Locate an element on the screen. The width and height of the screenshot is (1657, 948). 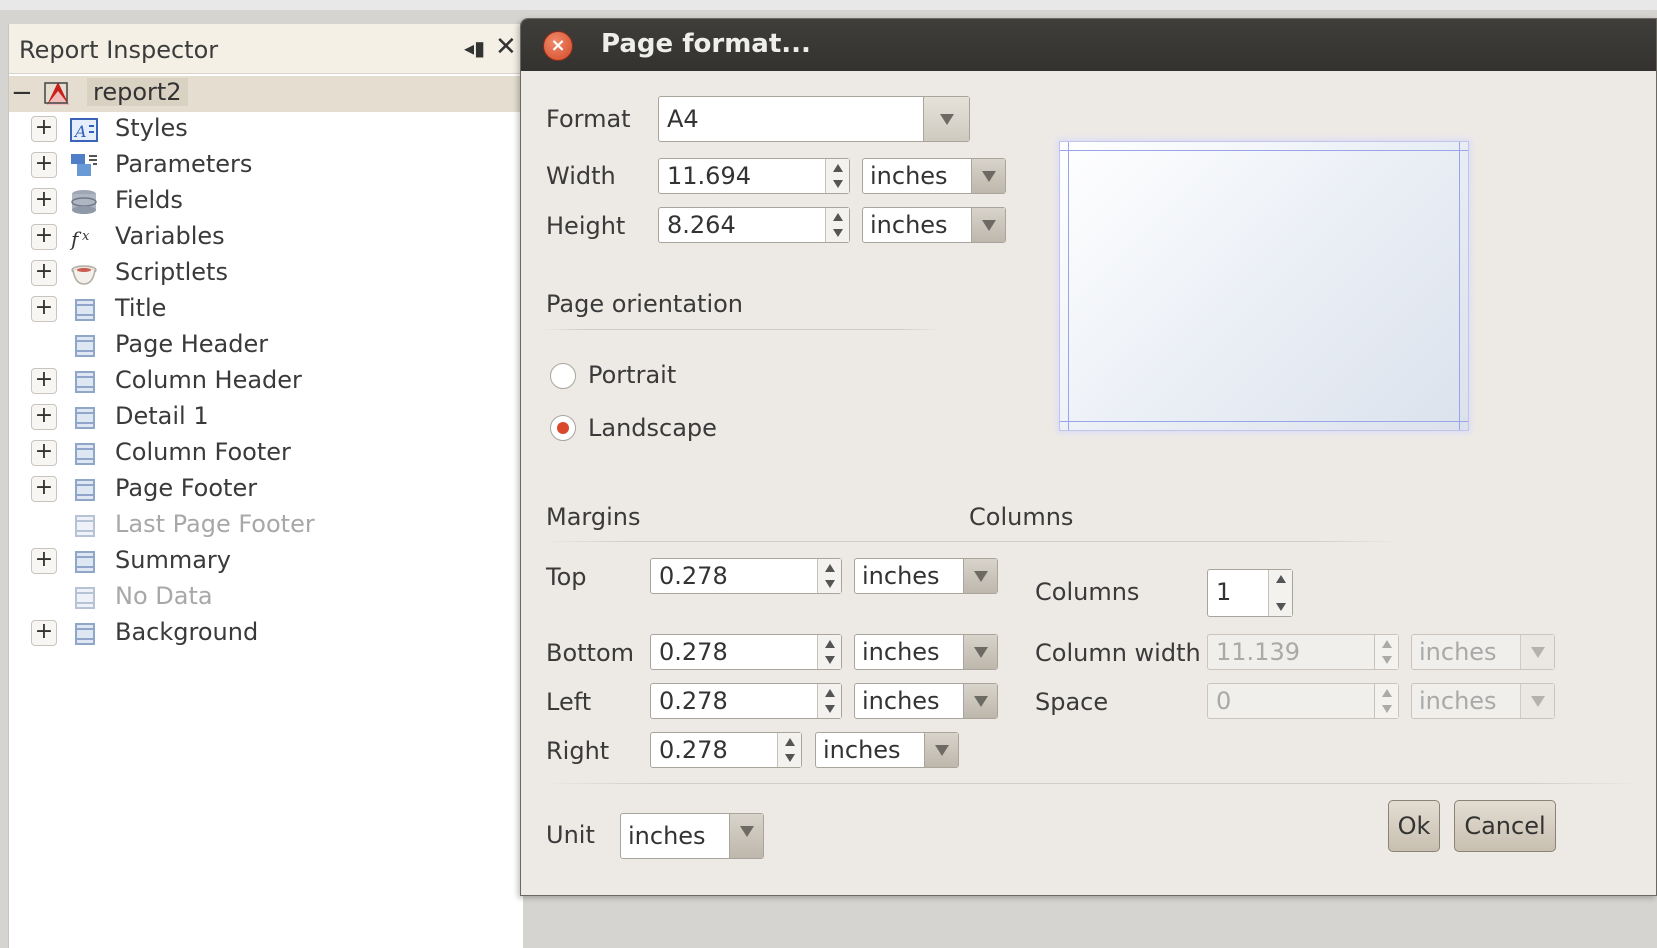
height-spinner: 8.264 is located at coordinates (754, 225).